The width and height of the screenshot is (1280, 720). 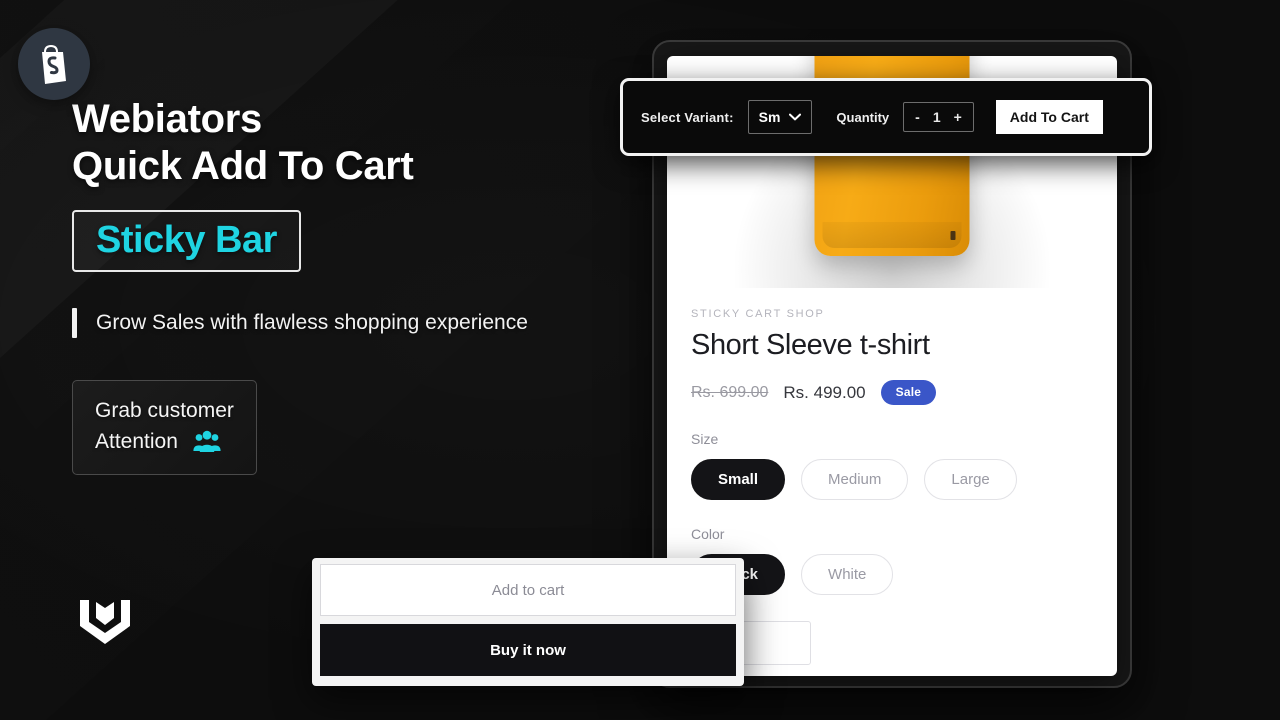 What do you see at coordinates (243, 166) in the screenshot?
I see `title-line-2: Quick Add To Cart` at bounding box center [243, 166].